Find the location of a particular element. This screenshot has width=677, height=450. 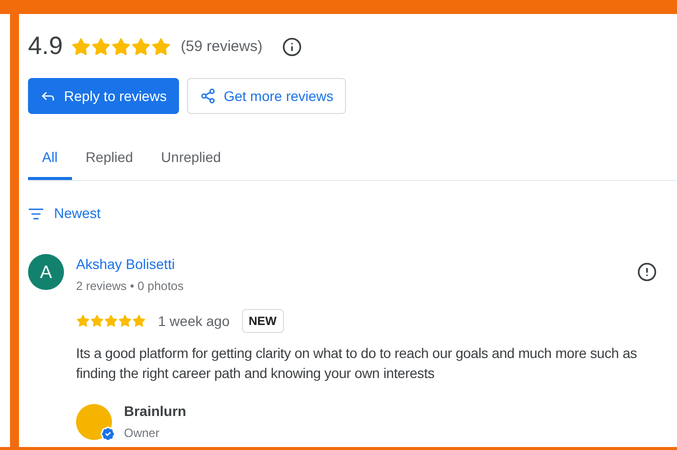

get-reviews-button: Get more reviews is located at coordinates (266, 96).